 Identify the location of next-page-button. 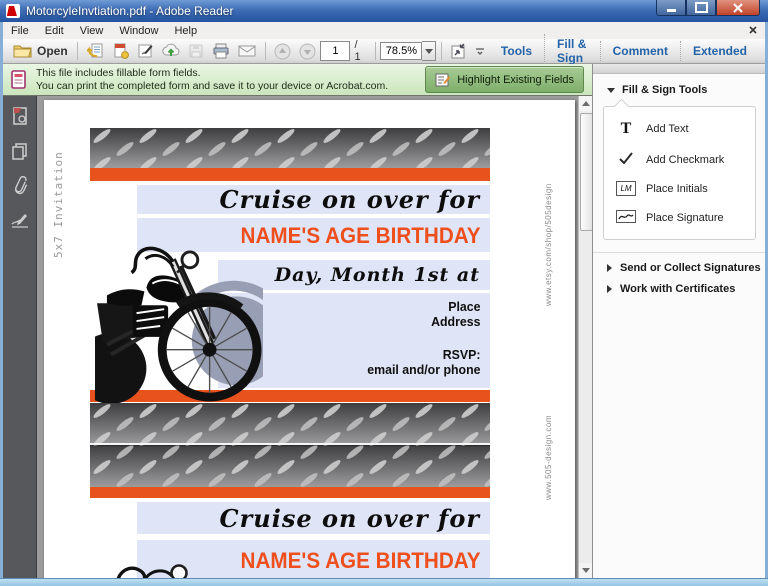
(307, 51).